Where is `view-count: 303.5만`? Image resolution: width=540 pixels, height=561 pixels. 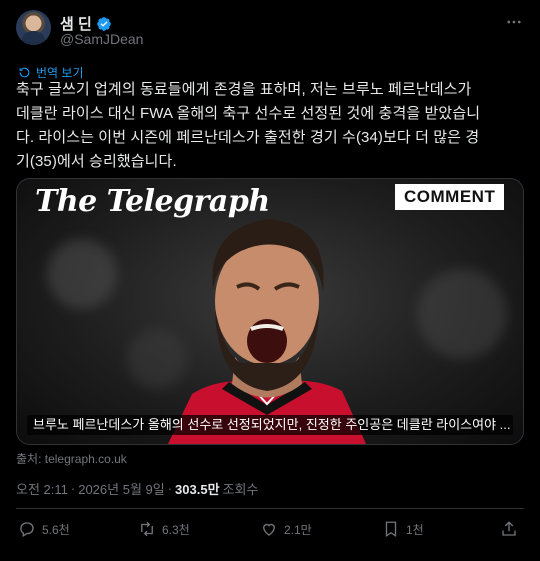
view-count: 303.5만 is located at coordinates (197, 489).